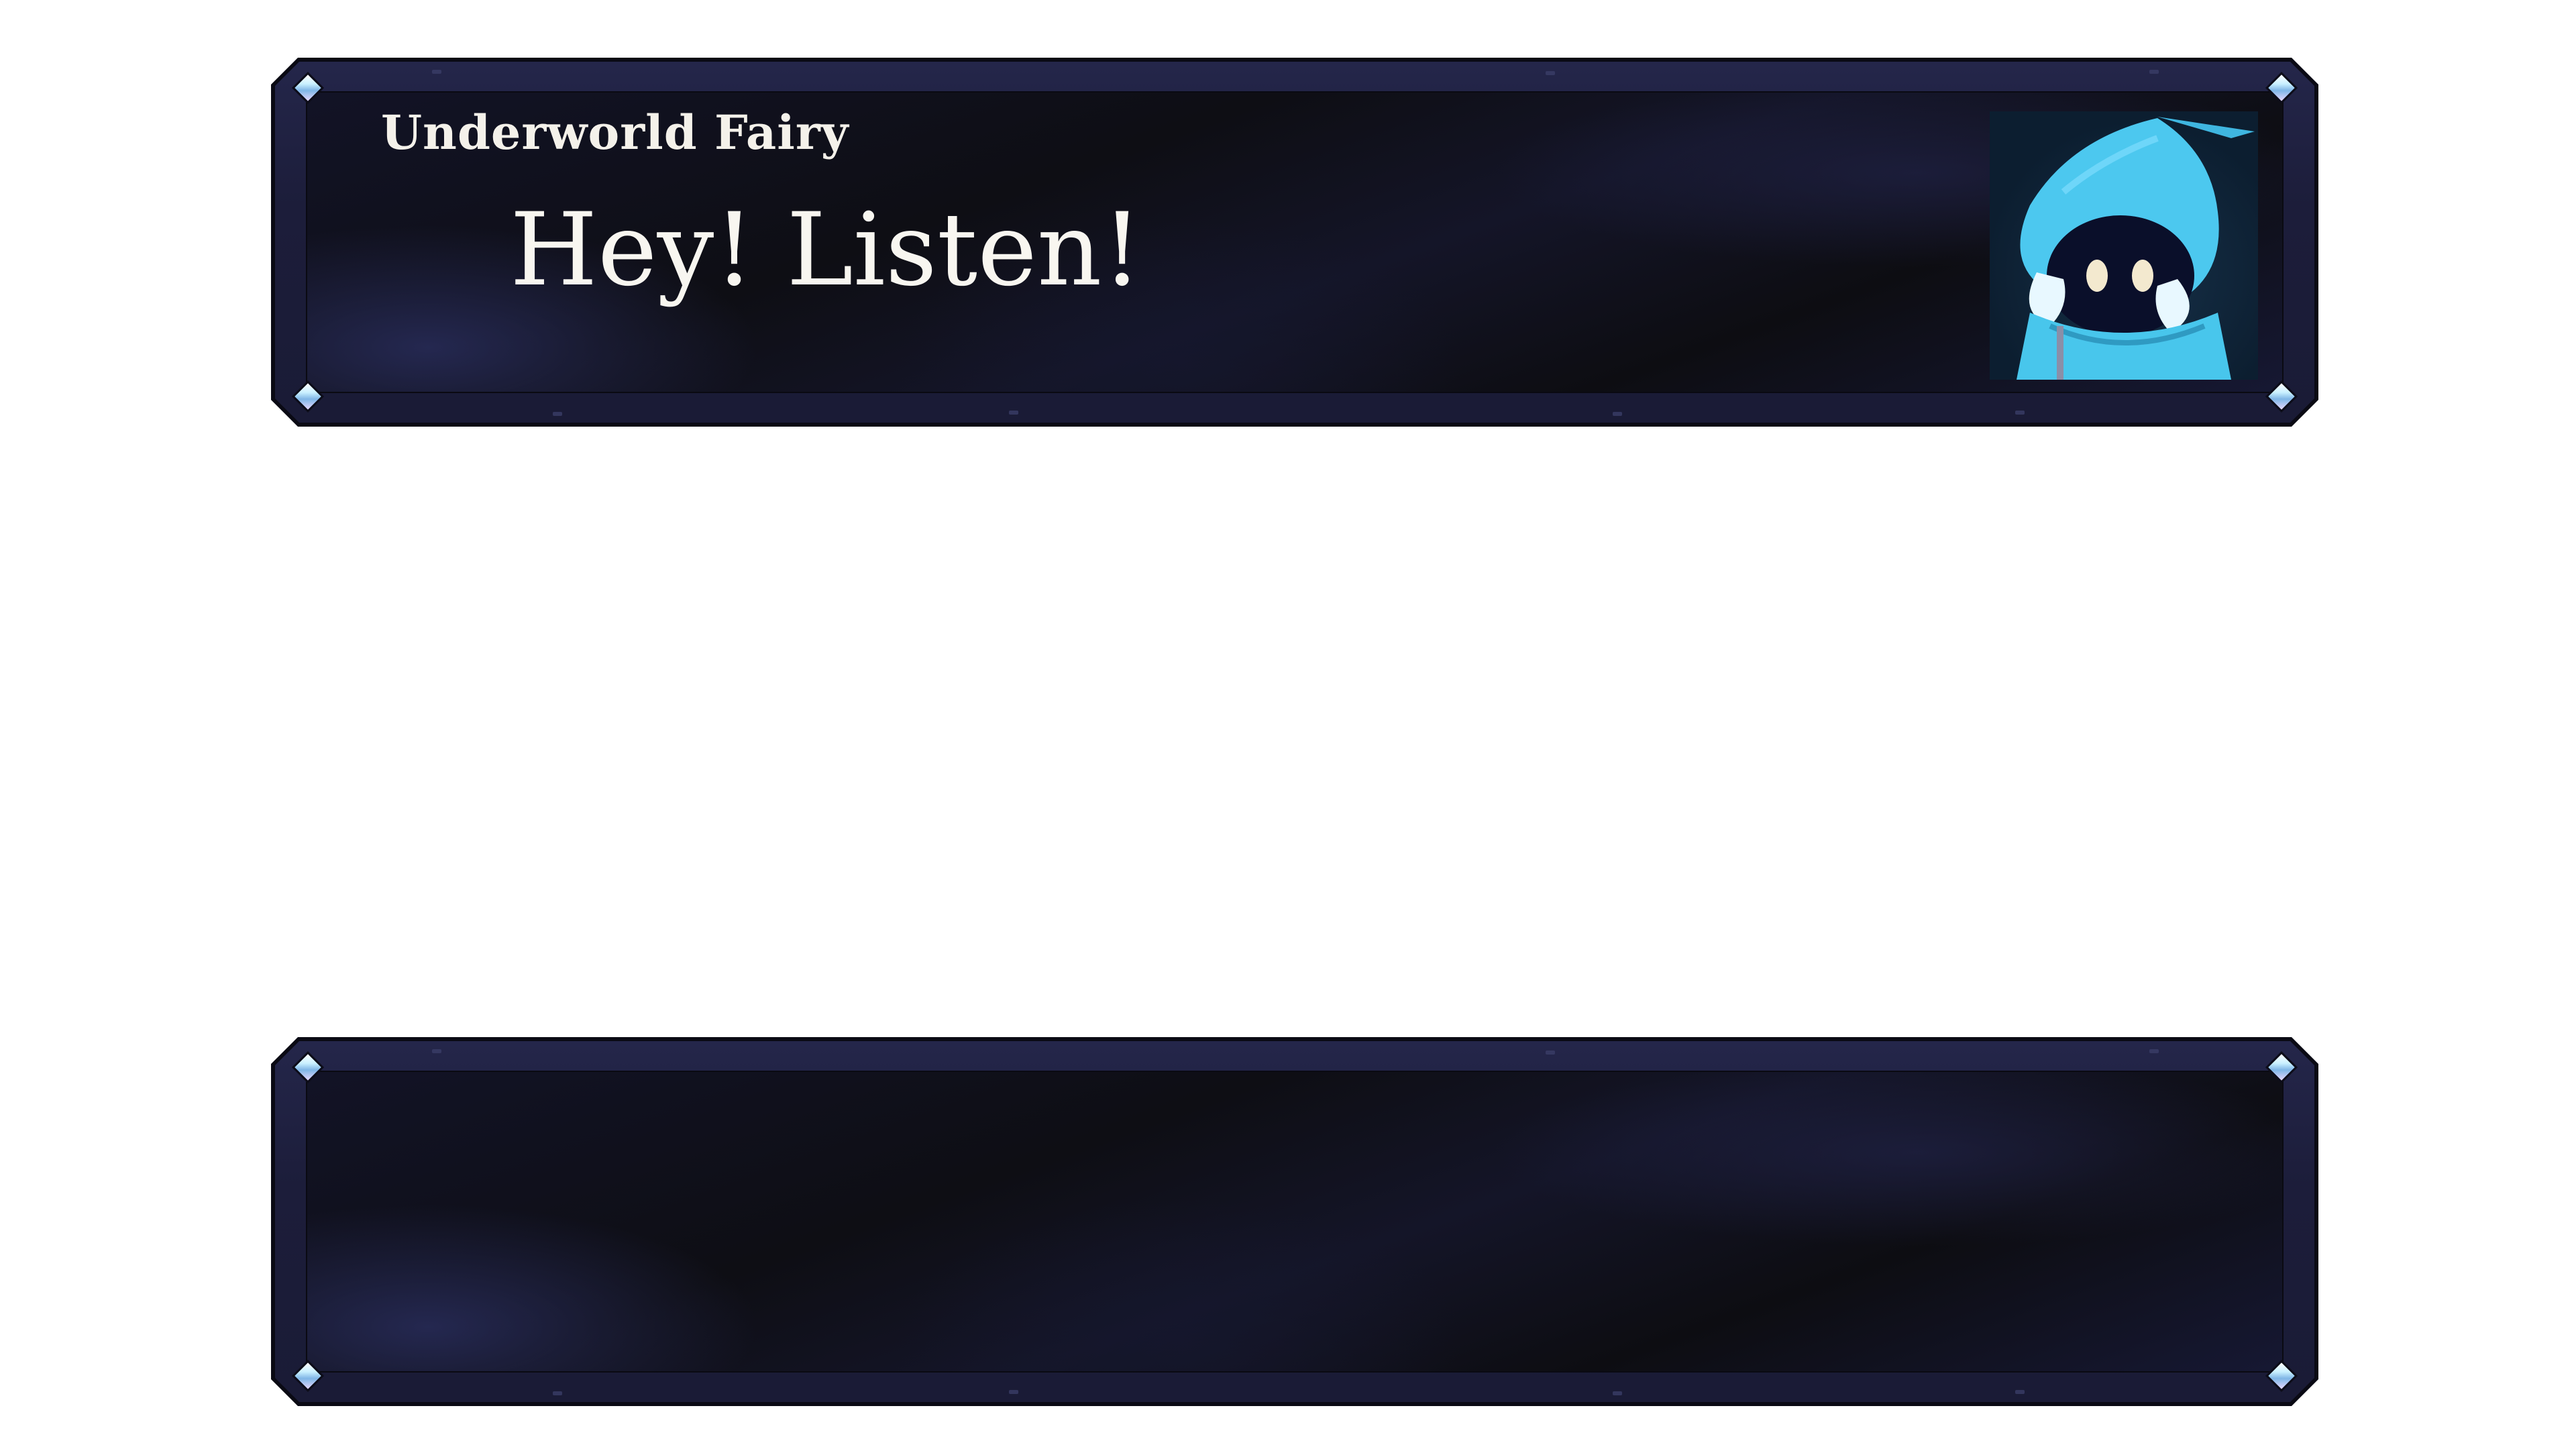  What do you see at coordinates (615, 132) in the screenshot?
I see `speaker-name: Underworld Fairy` at bounding box center [615, 132].